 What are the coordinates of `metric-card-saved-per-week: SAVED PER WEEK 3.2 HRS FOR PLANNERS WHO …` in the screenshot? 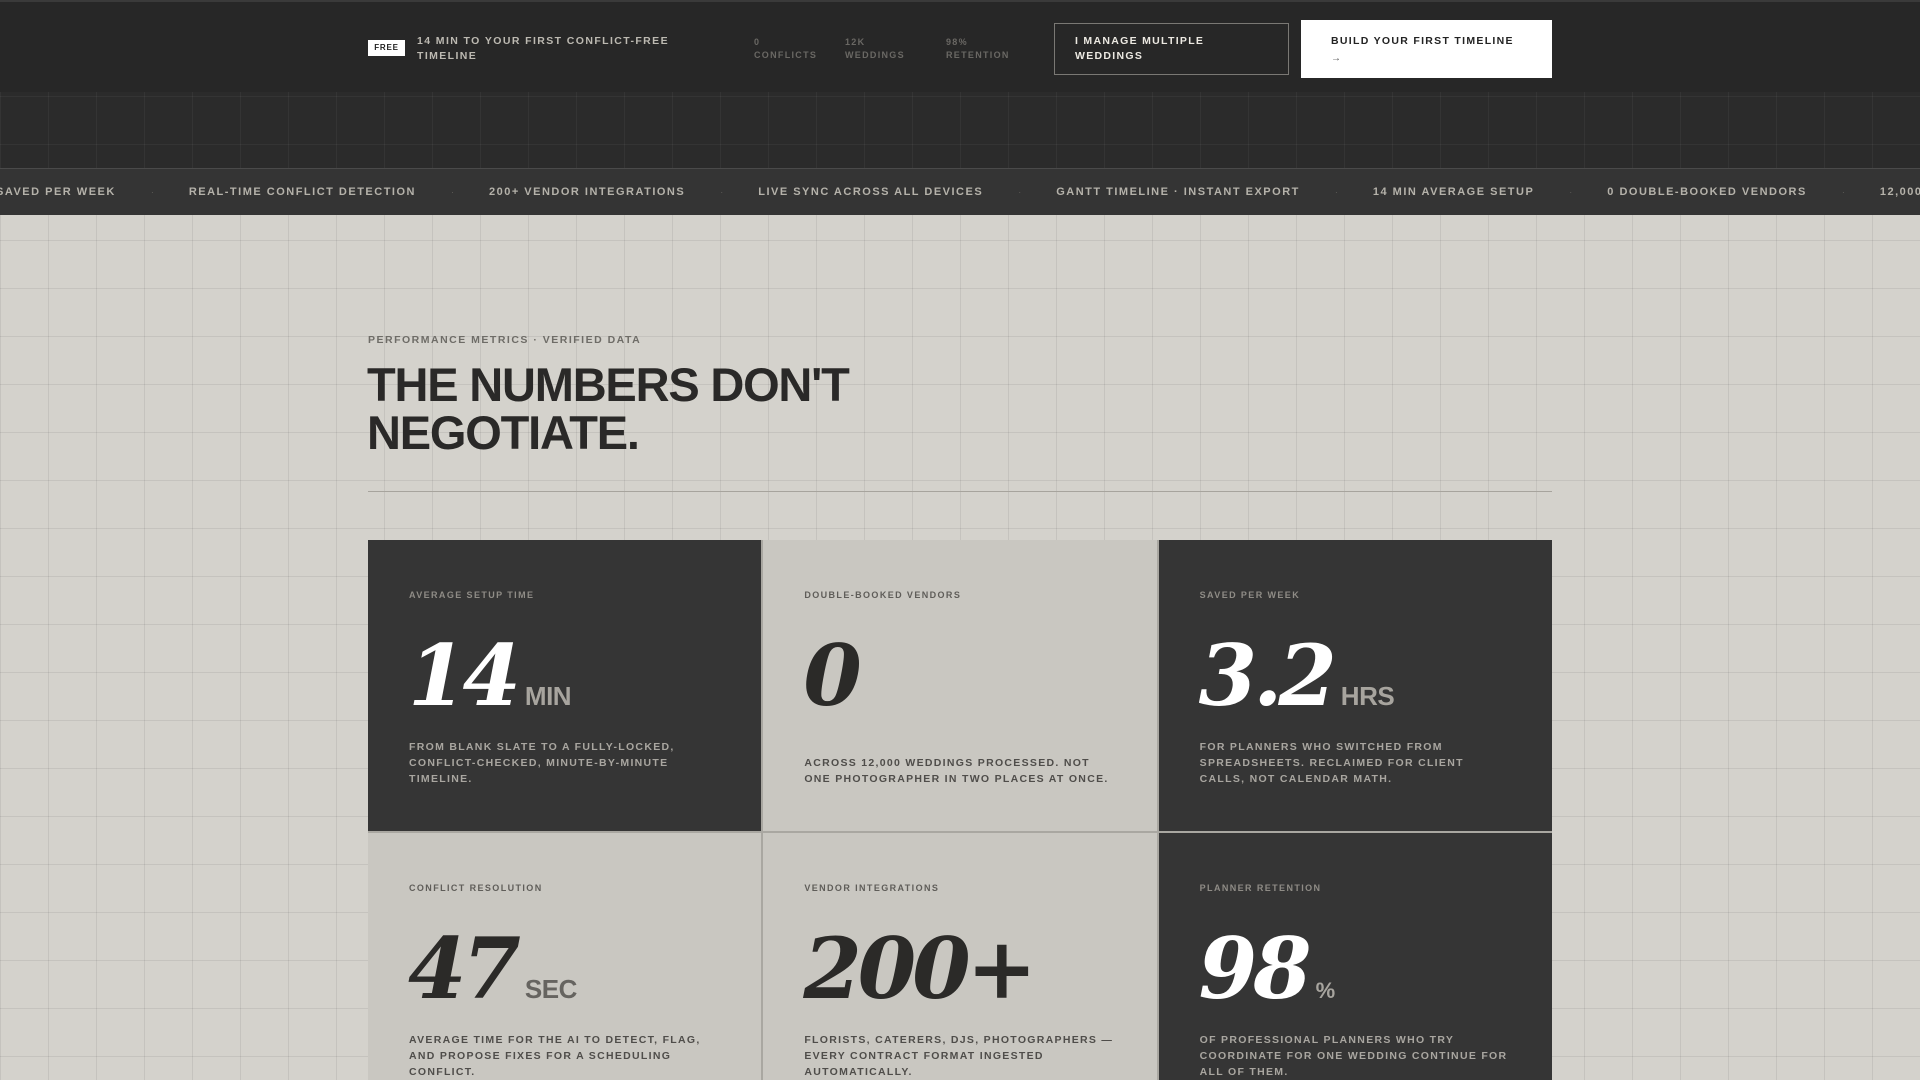 It's located at (1355, 685).